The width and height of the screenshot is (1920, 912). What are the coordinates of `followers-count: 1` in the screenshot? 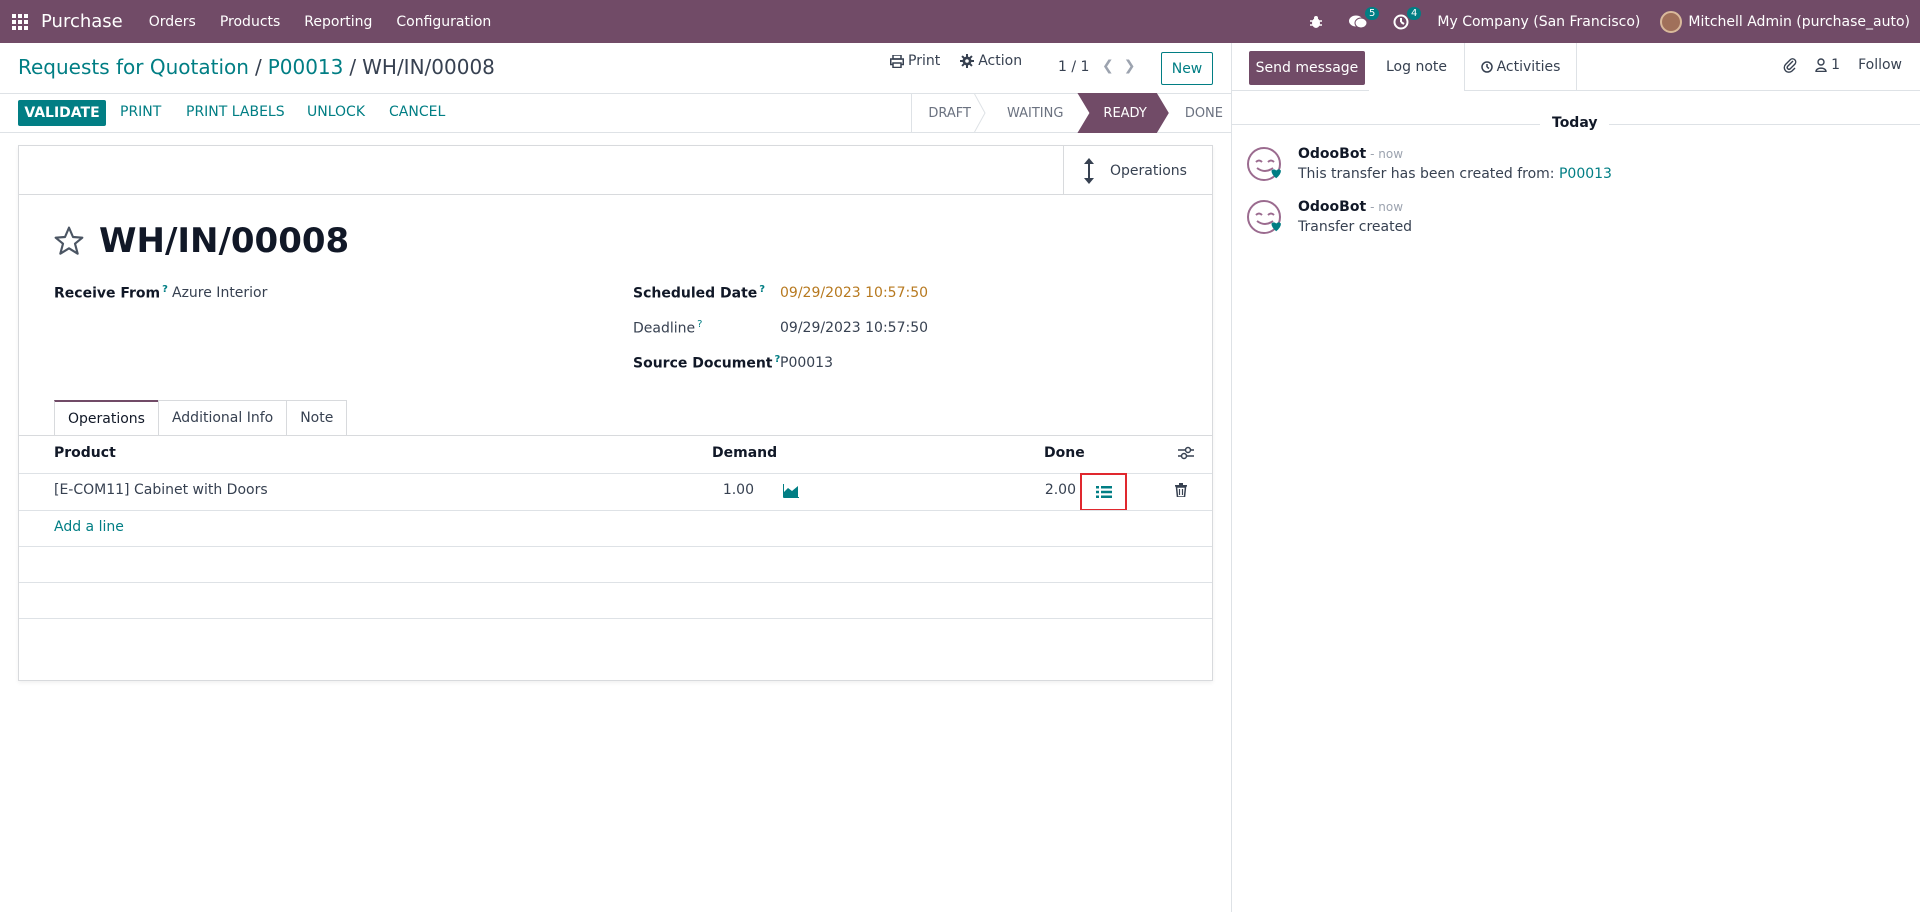 It's located at (1836, 65).